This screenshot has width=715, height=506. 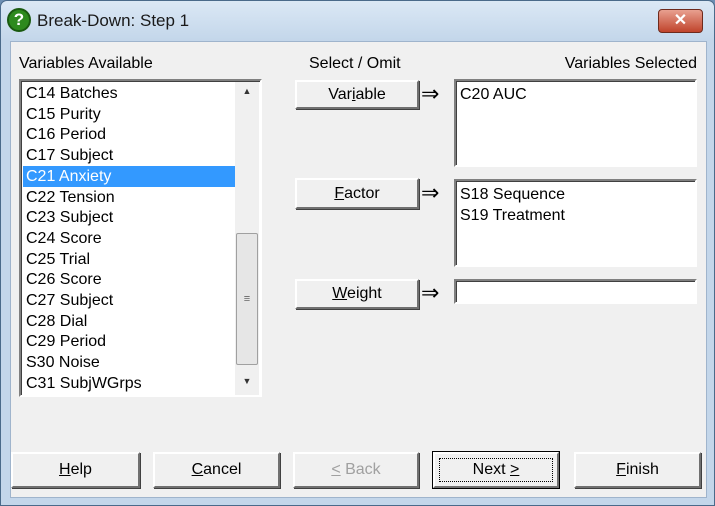 I want to click on weight-target-box, so click(x=575, y=291).